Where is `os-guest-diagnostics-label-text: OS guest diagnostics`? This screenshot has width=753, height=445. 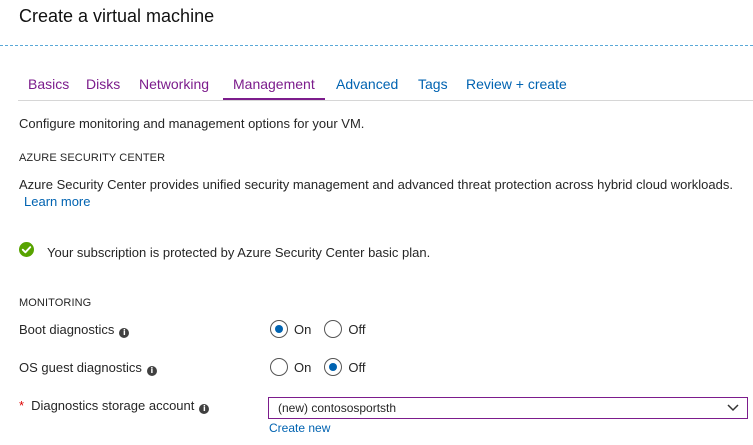
os-guest-diagnostics-label-text: OS guest diagnostics is located at coordinates (80, 367).